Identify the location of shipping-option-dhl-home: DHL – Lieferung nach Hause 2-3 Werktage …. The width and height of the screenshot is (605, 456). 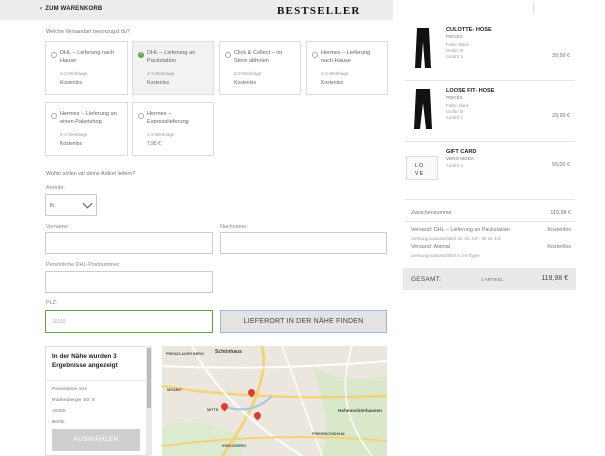
(86, 68).